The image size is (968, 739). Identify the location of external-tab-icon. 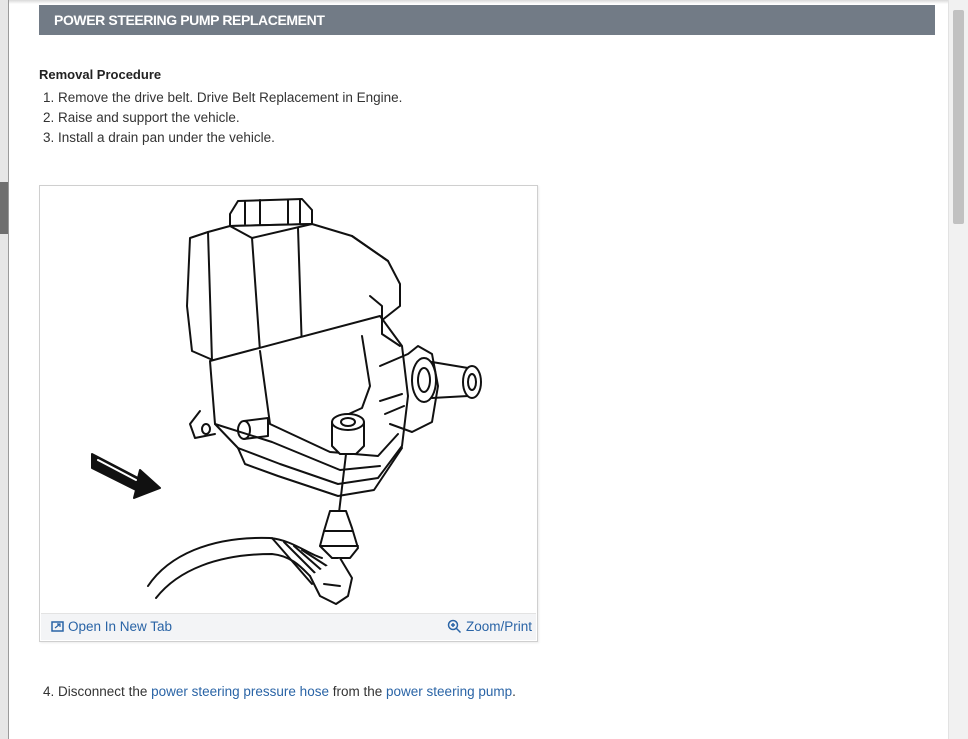
(57, 626).